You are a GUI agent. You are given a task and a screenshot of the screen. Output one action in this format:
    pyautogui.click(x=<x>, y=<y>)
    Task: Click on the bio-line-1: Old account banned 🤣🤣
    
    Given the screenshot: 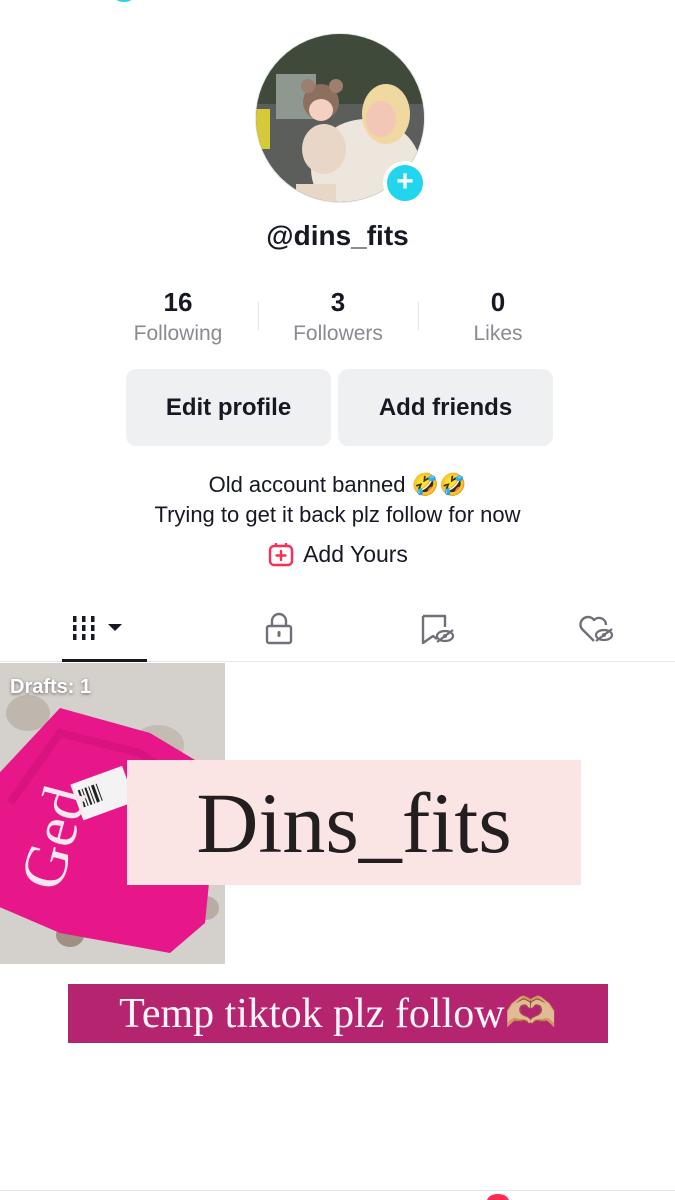 What is the action you would take?
    pyautogui.click(x=337, y=484)
    